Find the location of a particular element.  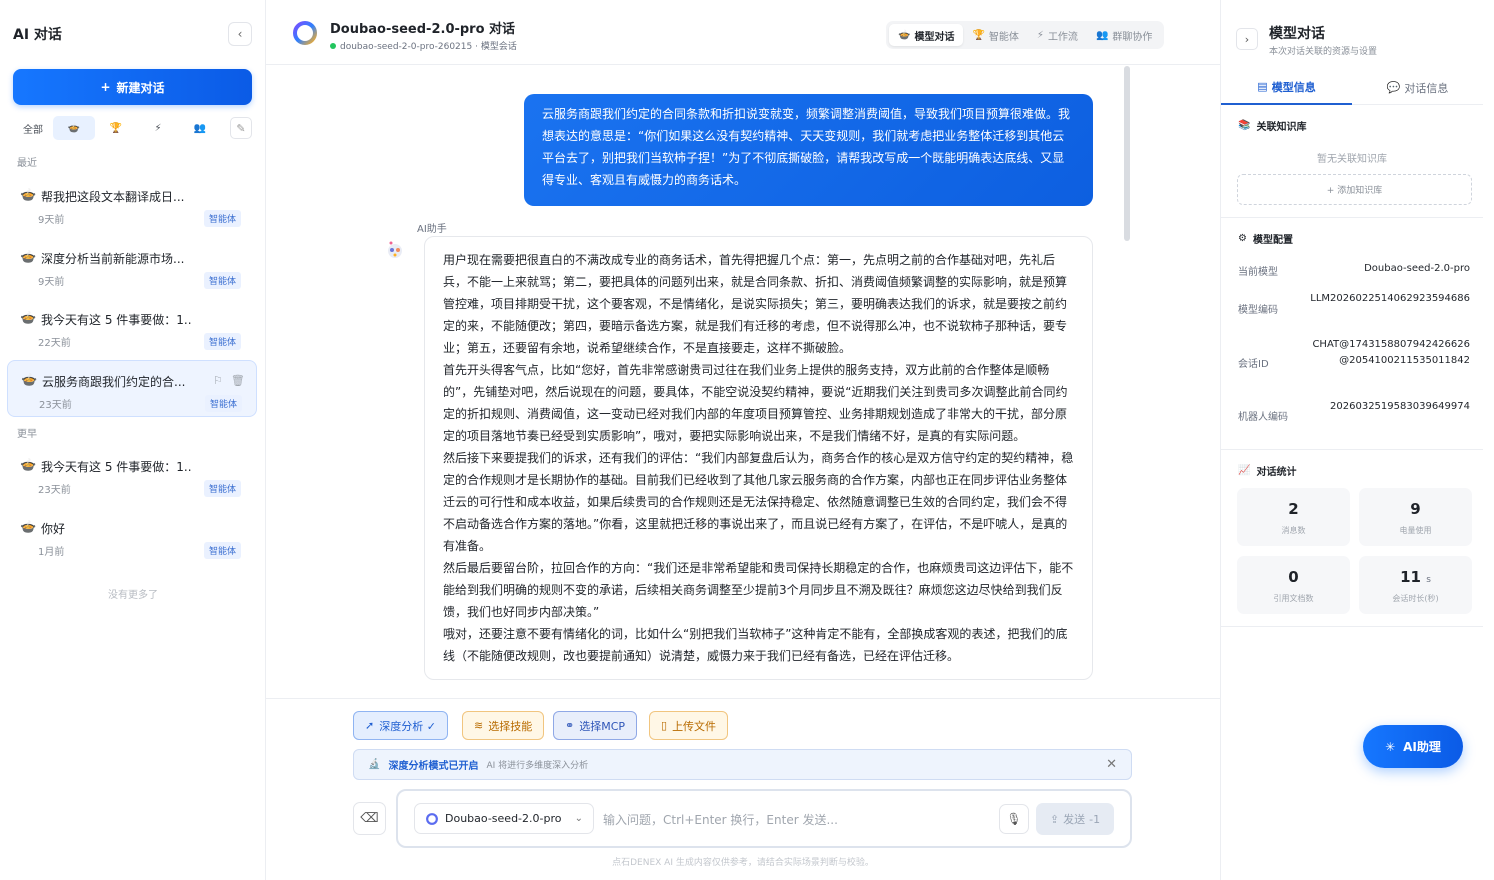

model-icon: 🍲 is located at coordinates (904, 35).